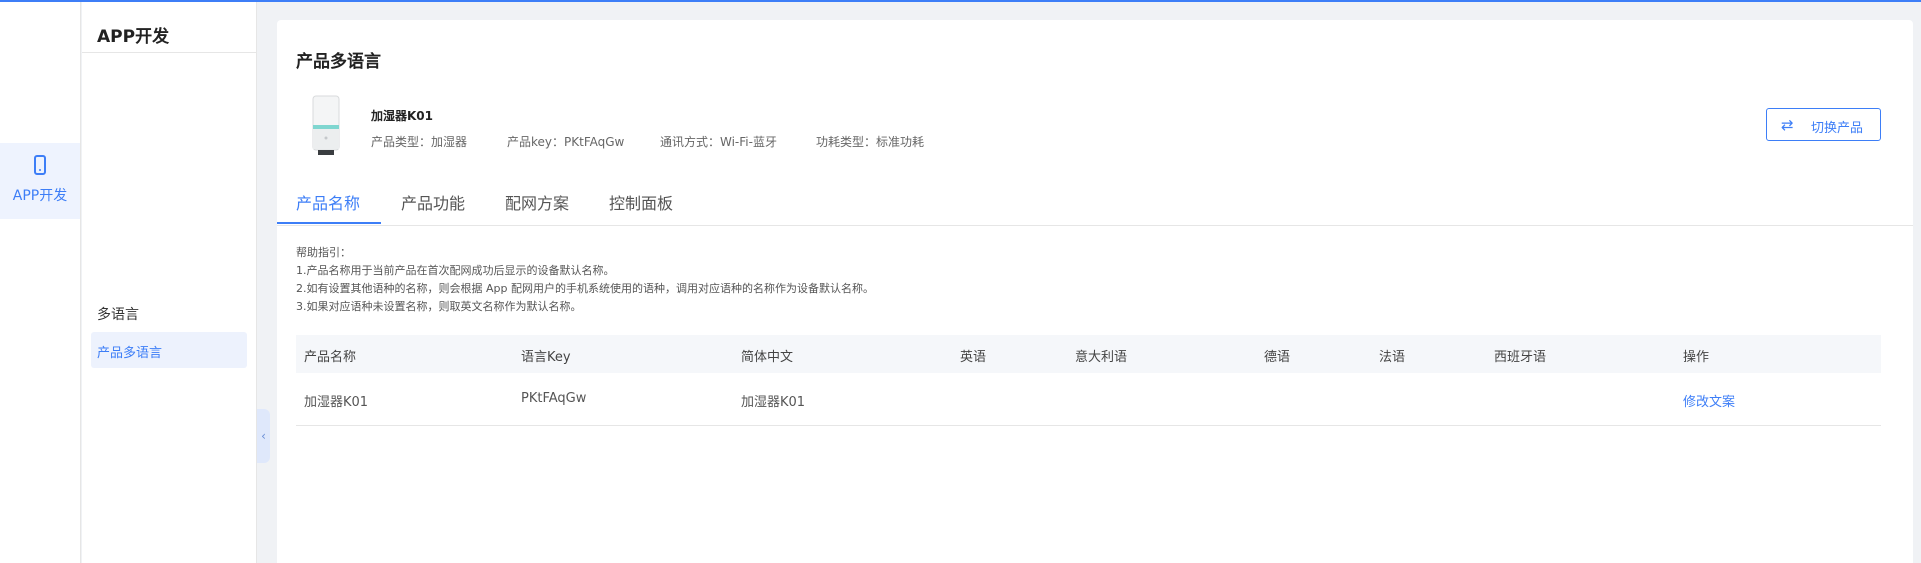 The height and width of the screenshot is (563, 1921). Describe the element at coordinates (870, 142) in the screenshot. I see `product-power: 功耗类型：标准功耗` at that location.